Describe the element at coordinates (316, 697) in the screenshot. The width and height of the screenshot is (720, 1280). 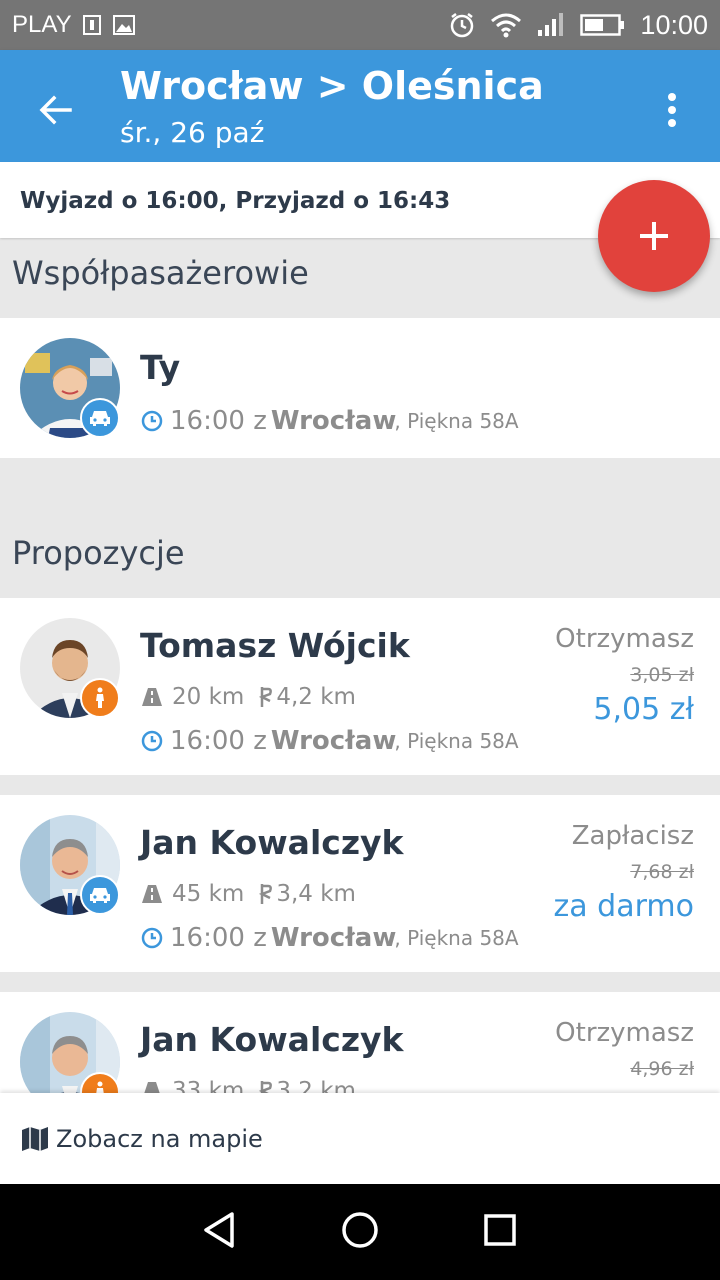
I see `walk-distance: 4,2 km` at that location.